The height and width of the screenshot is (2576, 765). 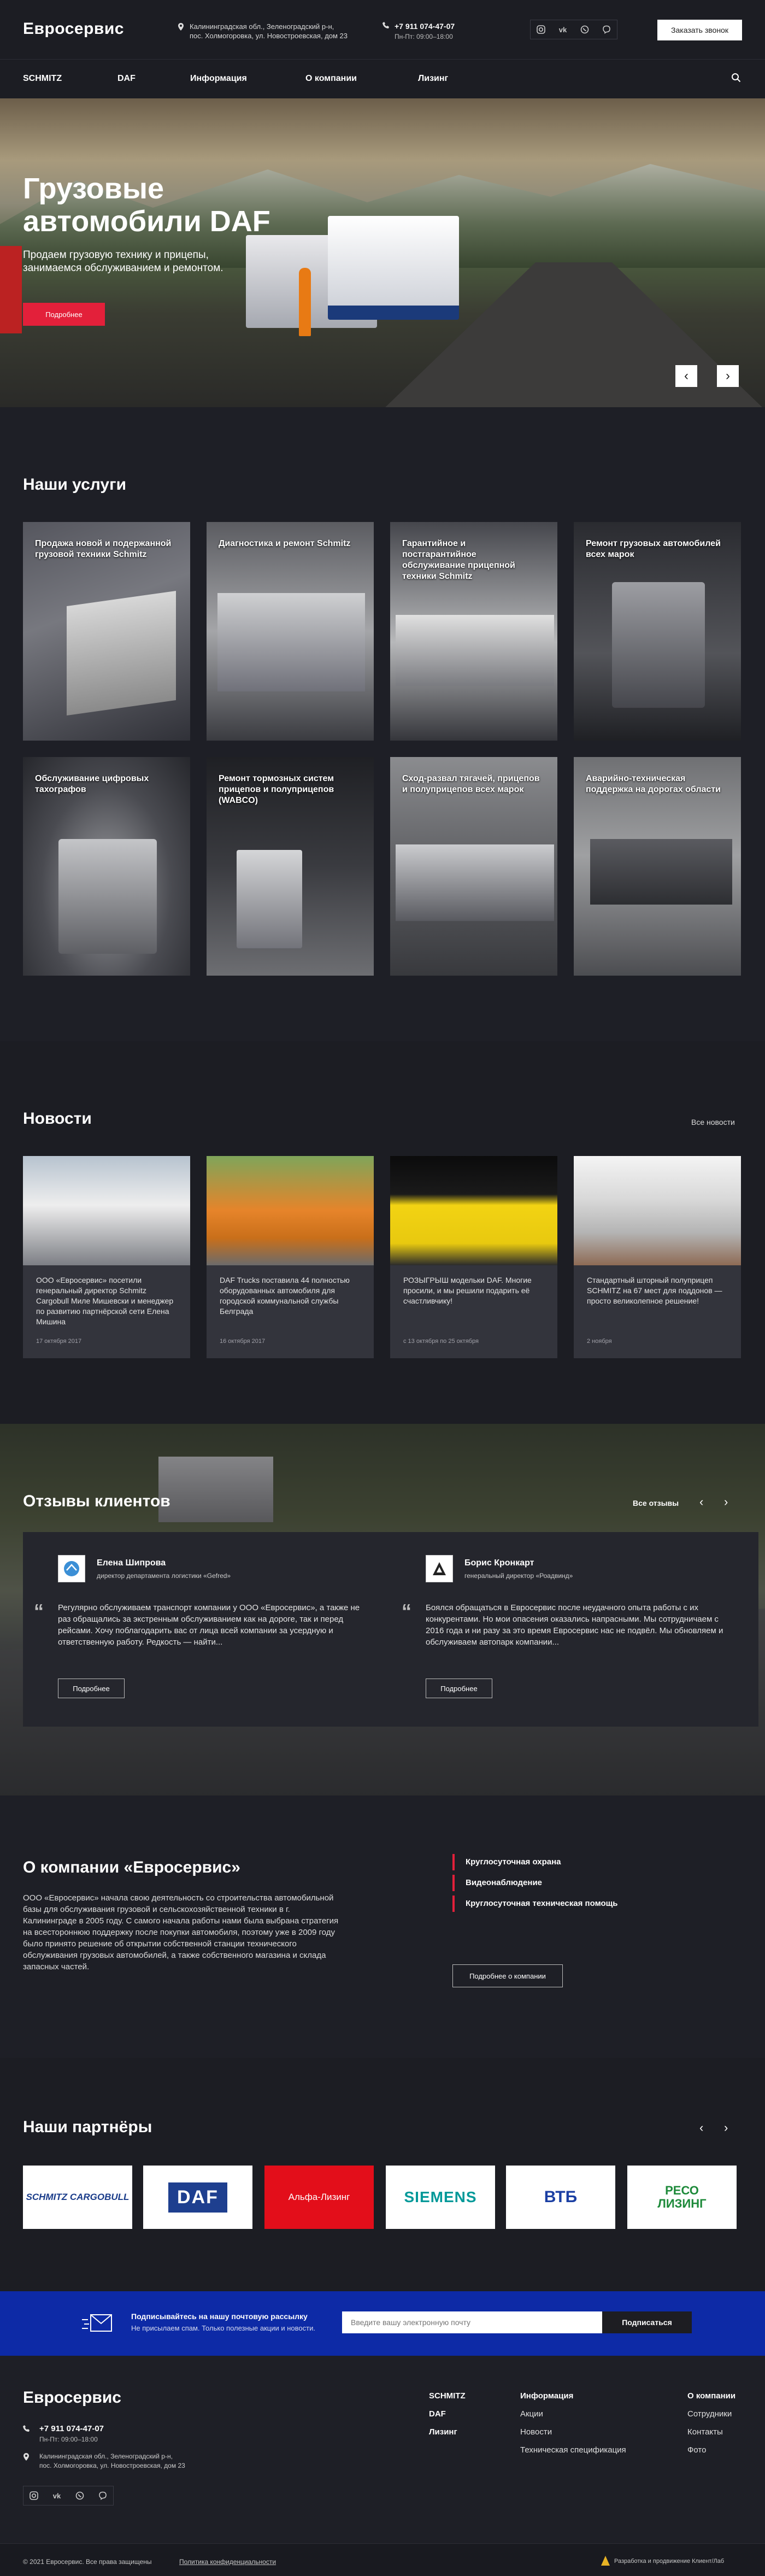 What do you see at coordinates (72, 2398) in the screenshot?
I see `footer-logo: Евросервис` at bounding box center [72, 2398].